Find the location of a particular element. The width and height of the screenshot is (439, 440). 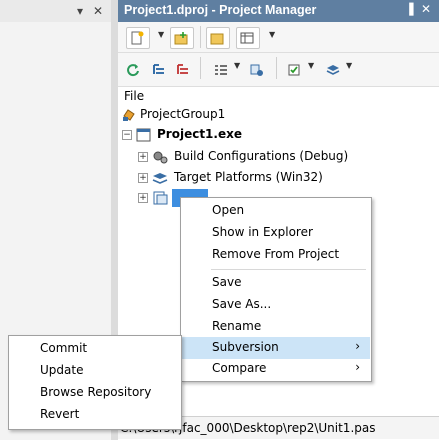

tree-item-project-group: ProjectGroup1 is located at coordinates (272, 115).